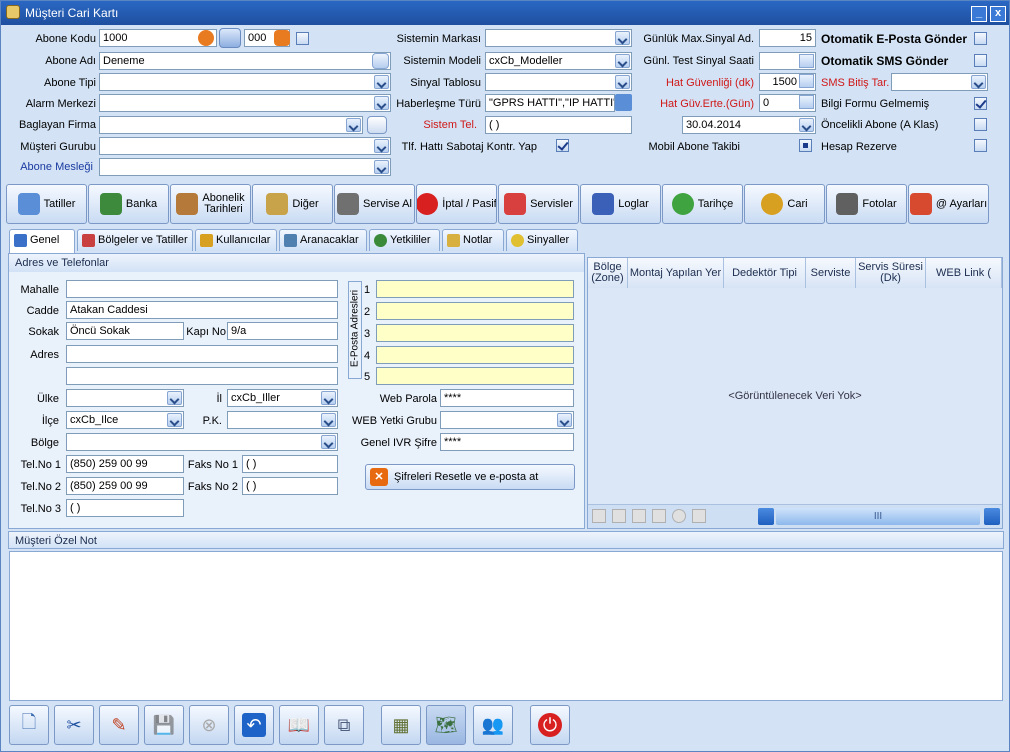 The height and width of the screenshot is (752, 1010). I want to click on fotolar-button: Fotolar, so click(866, 204).